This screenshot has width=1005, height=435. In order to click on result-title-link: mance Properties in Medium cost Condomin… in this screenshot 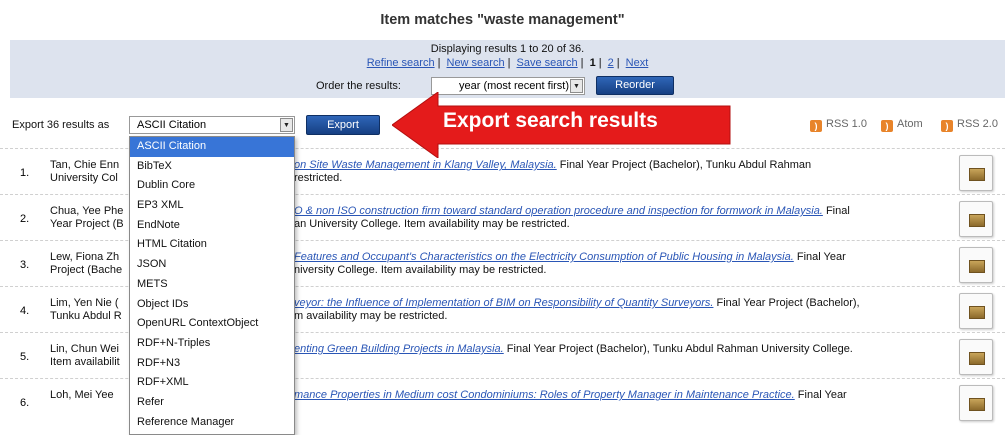, I will do `click(544, 395)`.